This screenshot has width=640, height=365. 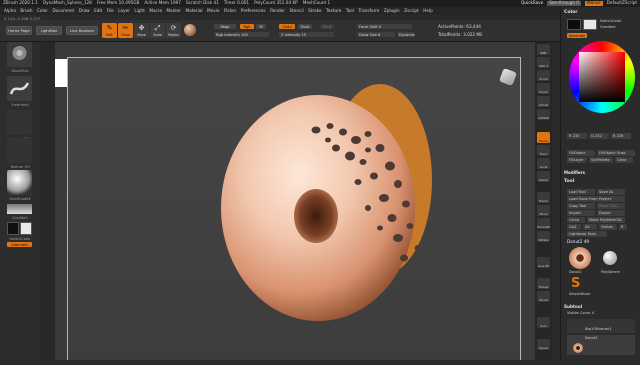 What do you see at coordinates (253, 10) in the screenshot?
I see `menu-preferences: Preferences` at bounding box center [253, 10].